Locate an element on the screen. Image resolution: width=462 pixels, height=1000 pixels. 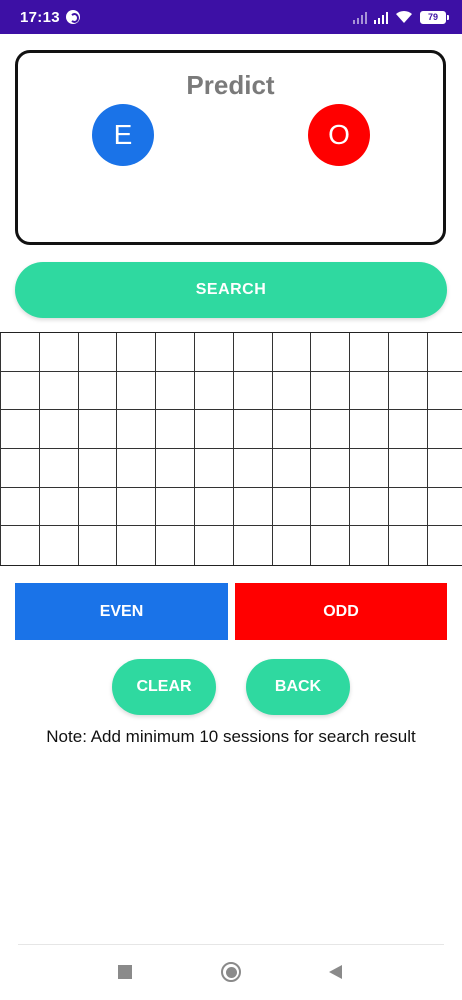
navigation-bar is located at coordinates (231, 972).